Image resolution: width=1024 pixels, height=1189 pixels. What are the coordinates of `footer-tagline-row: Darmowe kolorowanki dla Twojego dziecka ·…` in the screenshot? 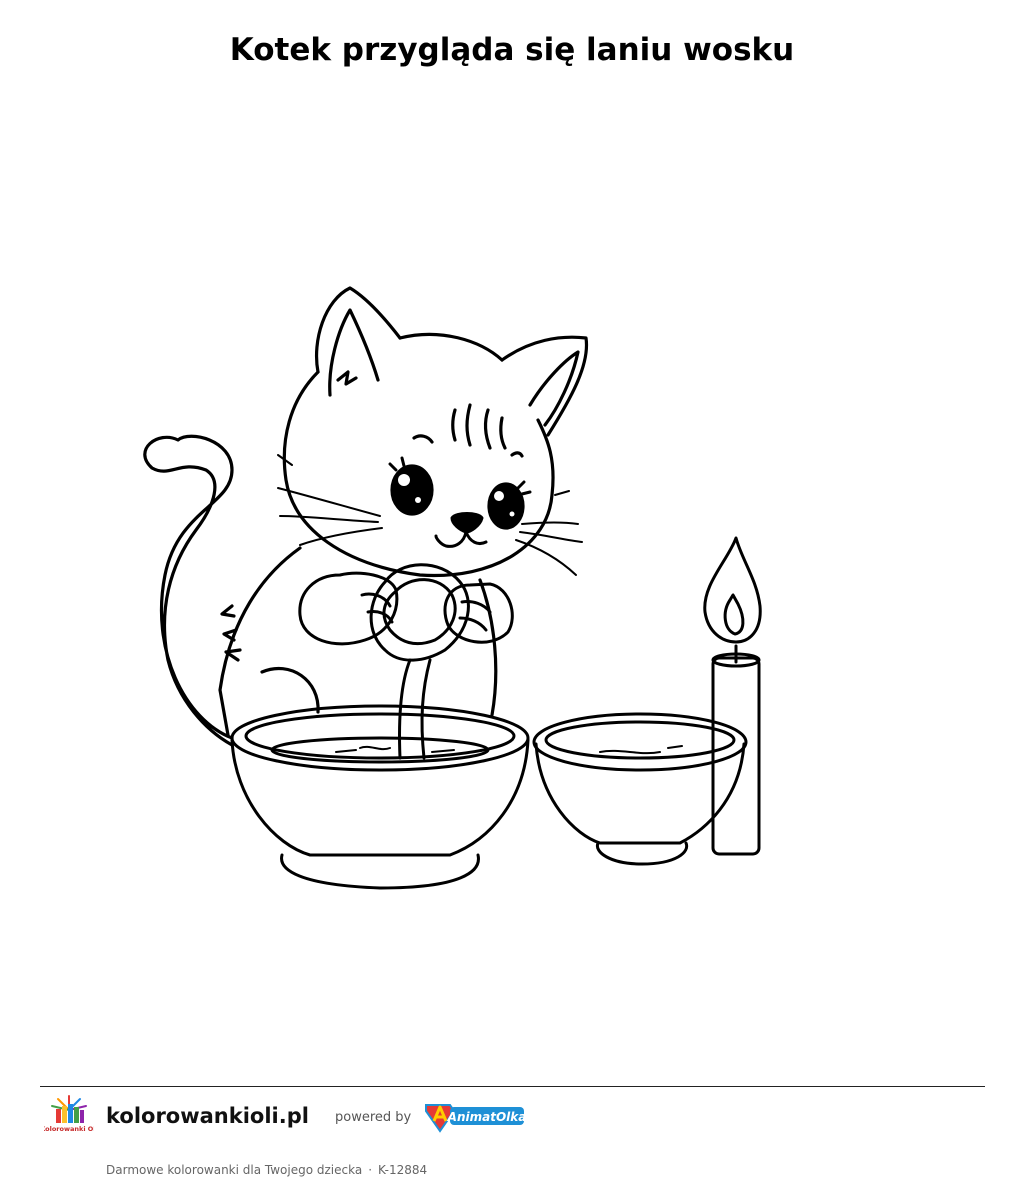 It's located at (266, 1170).